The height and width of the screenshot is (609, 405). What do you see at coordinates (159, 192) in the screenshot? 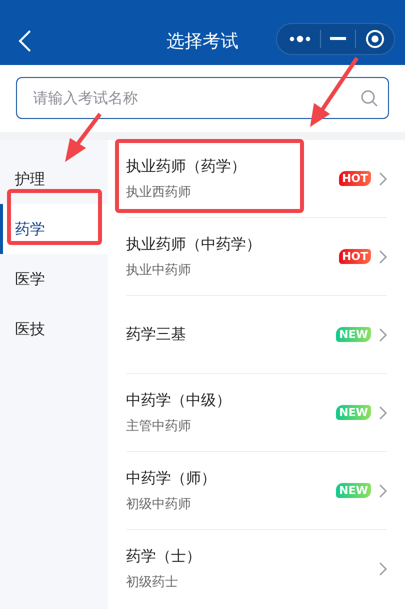
I see `exam-subtitle: 执业西药师` at bounding box center [159, 192].